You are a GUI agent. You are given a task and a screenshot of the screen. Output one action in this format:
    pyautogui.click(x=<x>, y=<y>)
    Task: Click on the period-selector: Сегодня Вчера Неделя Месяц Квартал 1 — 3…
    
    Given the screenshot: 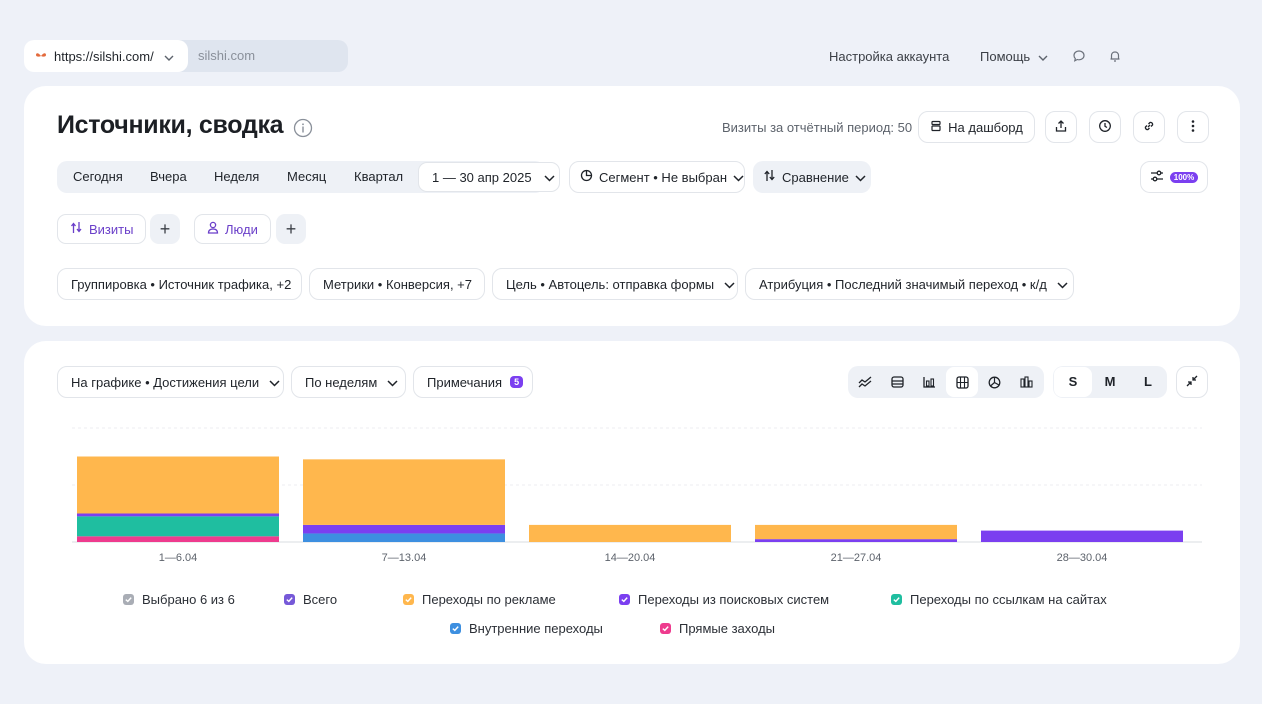 What is the action you would take?
    pyautogui.click(x=308, y=177)
    